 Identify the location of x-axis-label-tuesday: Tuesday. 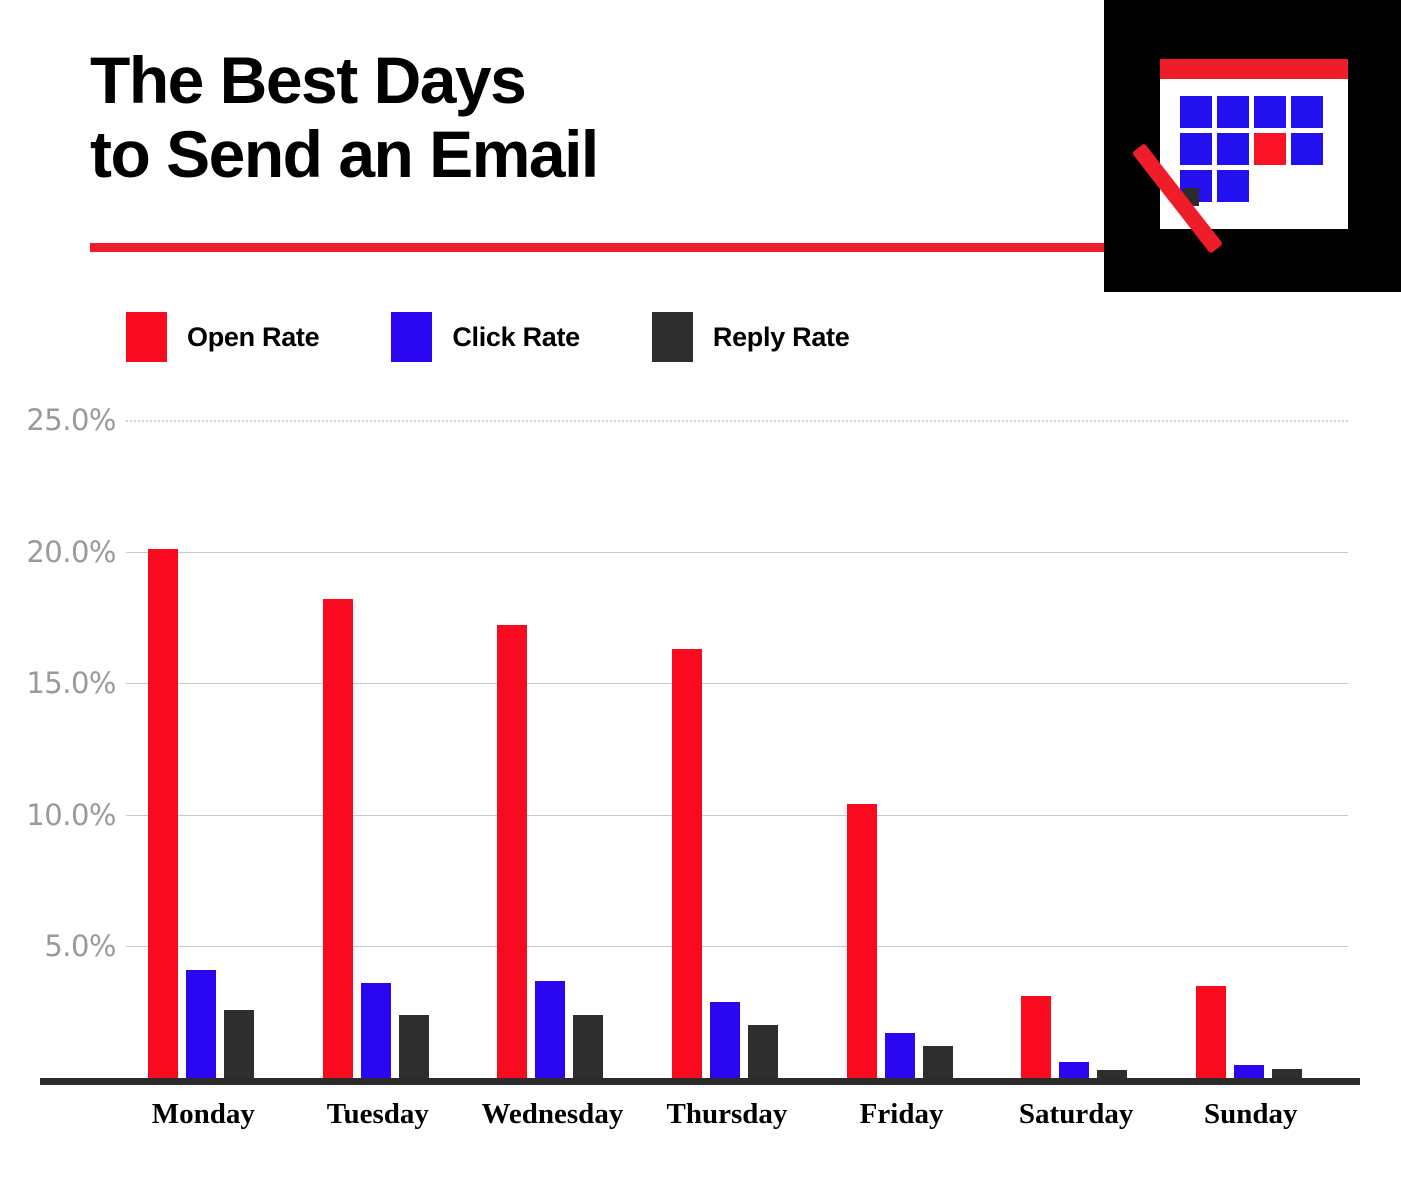
(377, 1114).